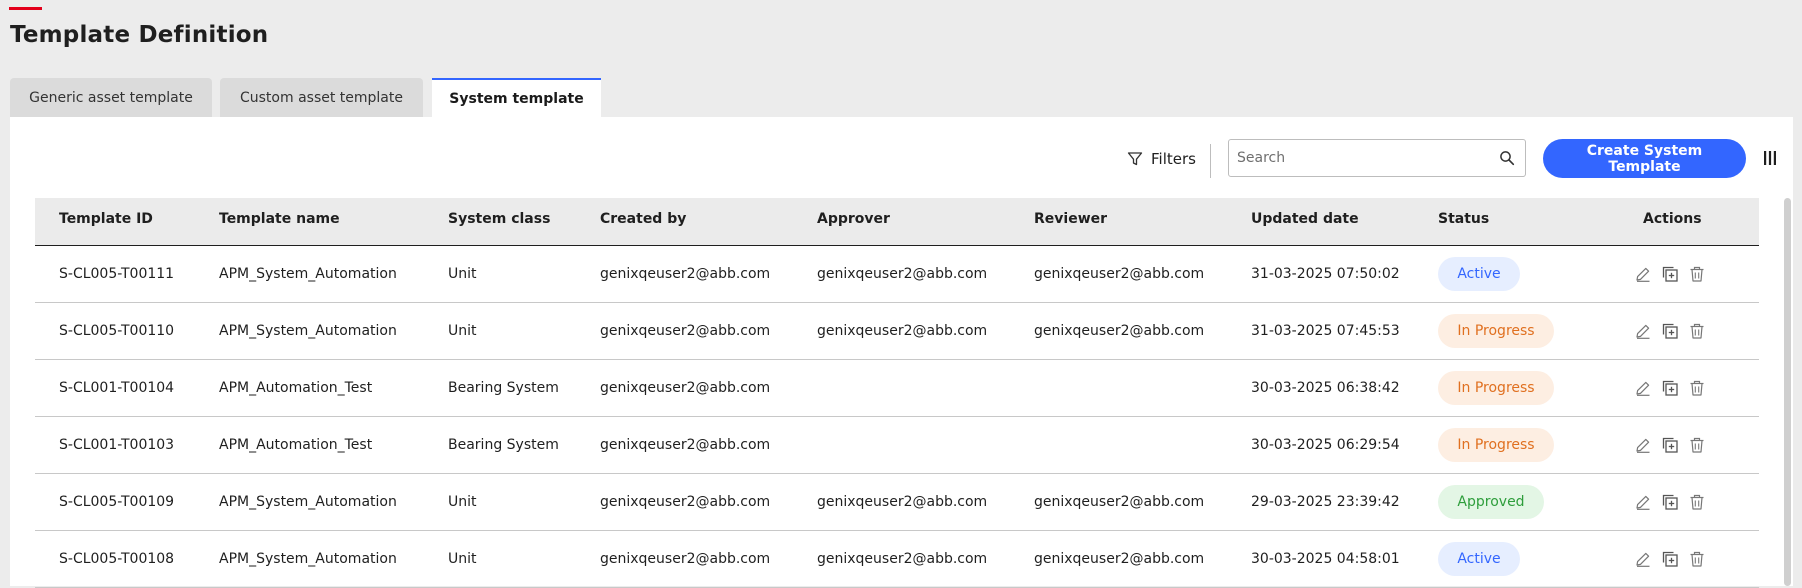 This screenshot has height=588, width=1802. I want to click on cell-updated-date: 31-03-2025 07:45:53, so click(1325, 331).